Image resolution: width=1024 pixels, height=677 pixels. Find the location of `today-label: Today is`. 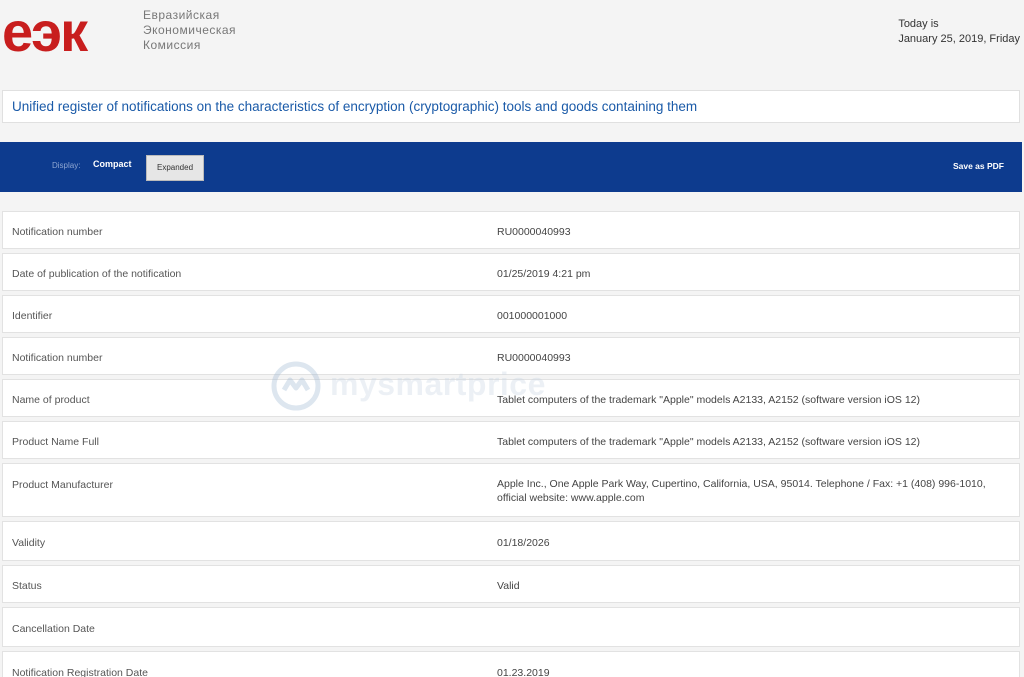

today-label: Today is is located at coordinates (918, 24).